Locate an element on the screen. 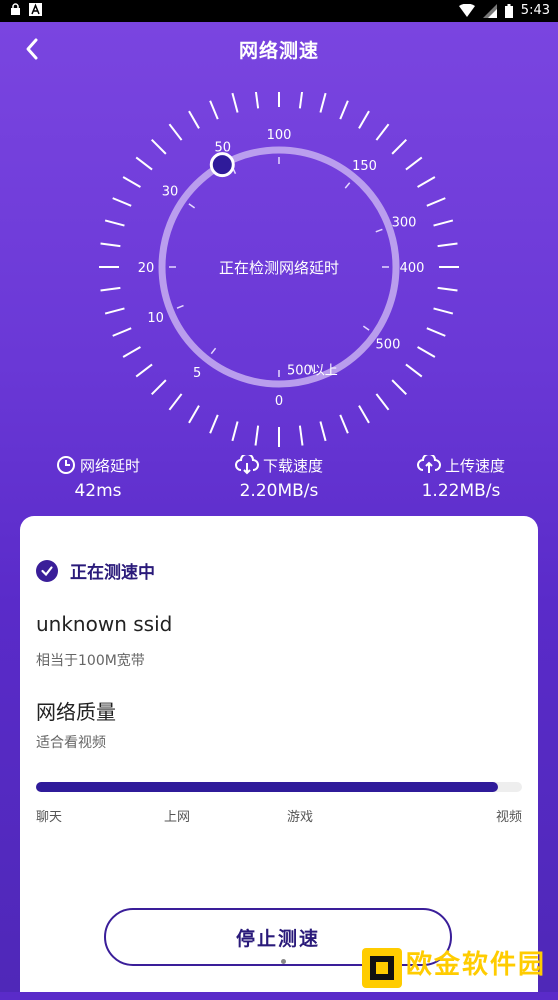 This screenshot has width=558, height=1000. page-title: 网络测速 is located at coordinates (278, 51).